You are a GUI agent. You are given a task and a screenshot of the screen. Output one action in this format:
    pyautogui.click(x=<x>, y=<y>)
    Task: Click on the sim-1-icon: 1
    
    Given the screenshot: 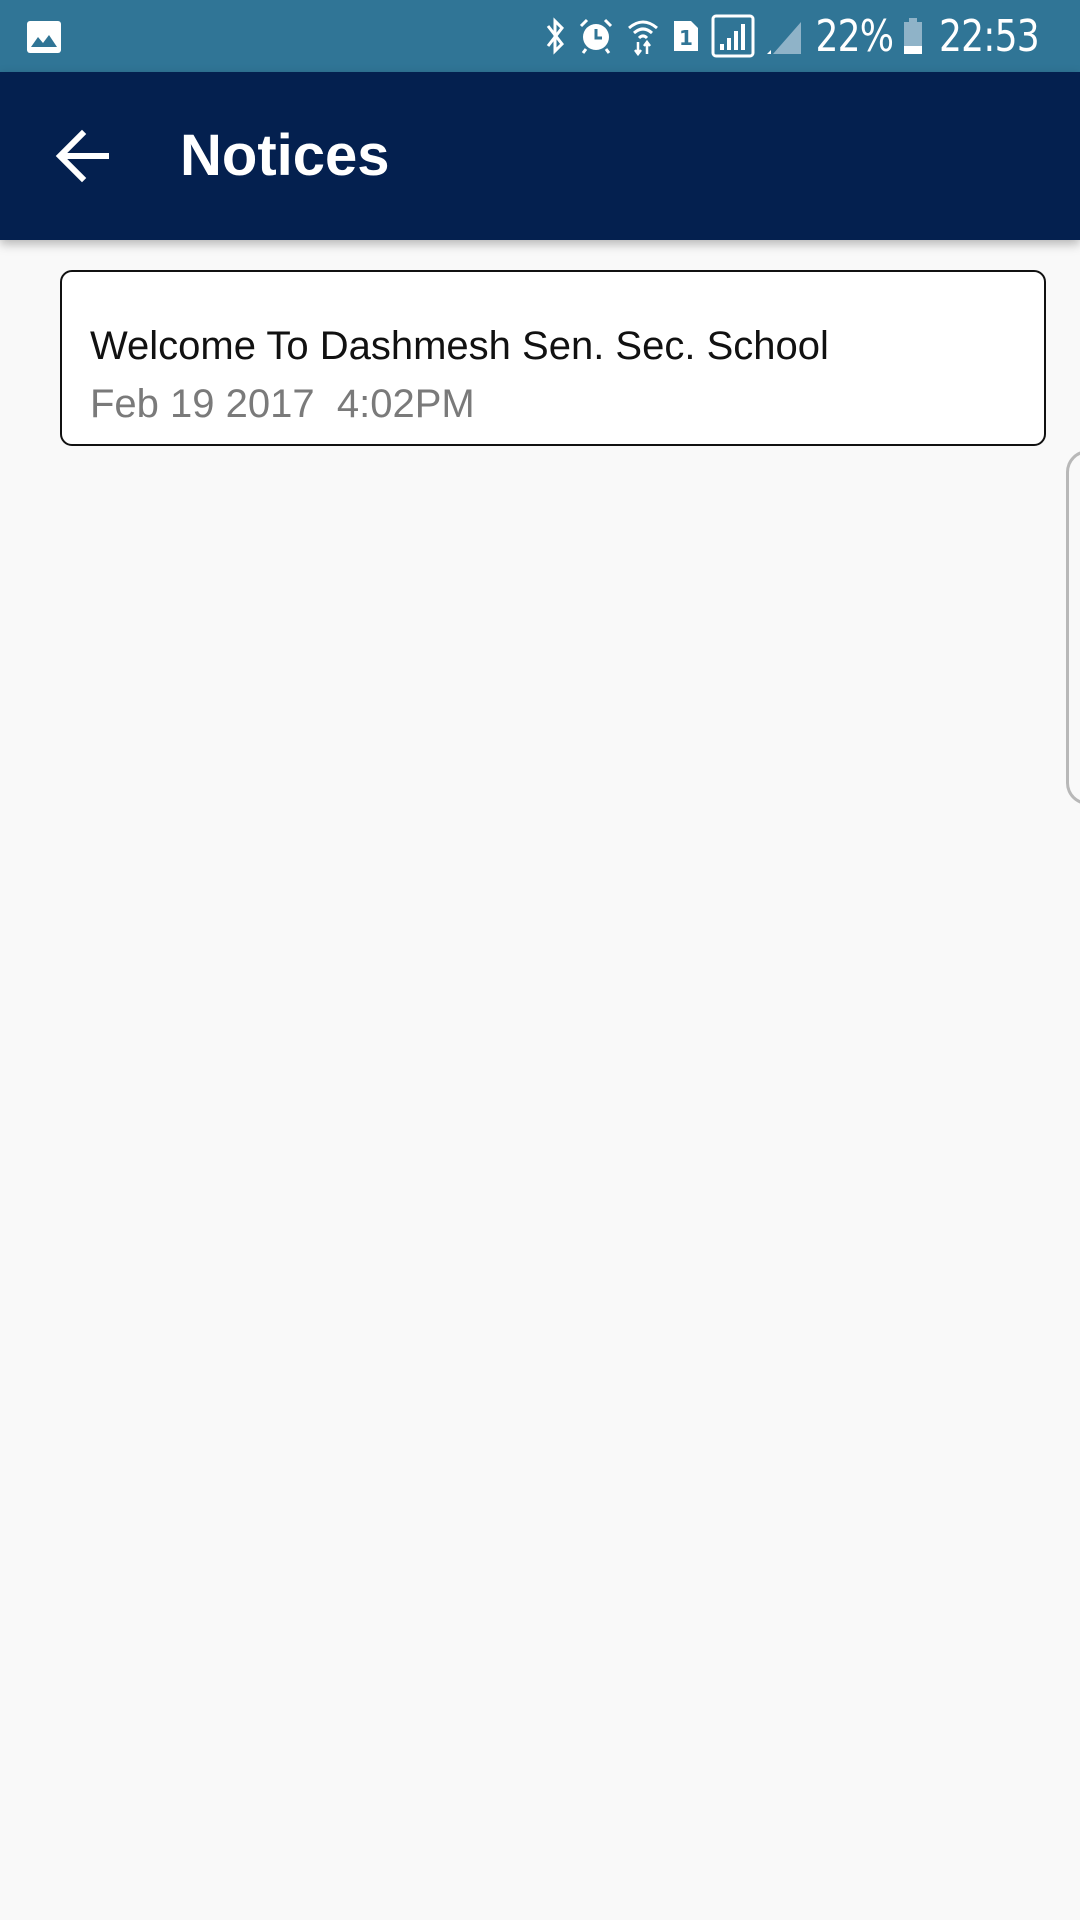 What is the action you would take?
    pyautogui.click(x=686, y=36)
    